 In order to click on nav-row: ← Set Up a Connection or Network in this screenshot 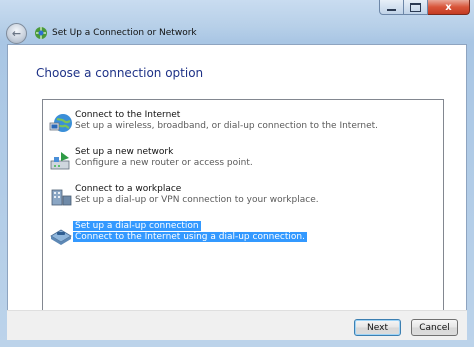, I will do `click(101, 33)`.